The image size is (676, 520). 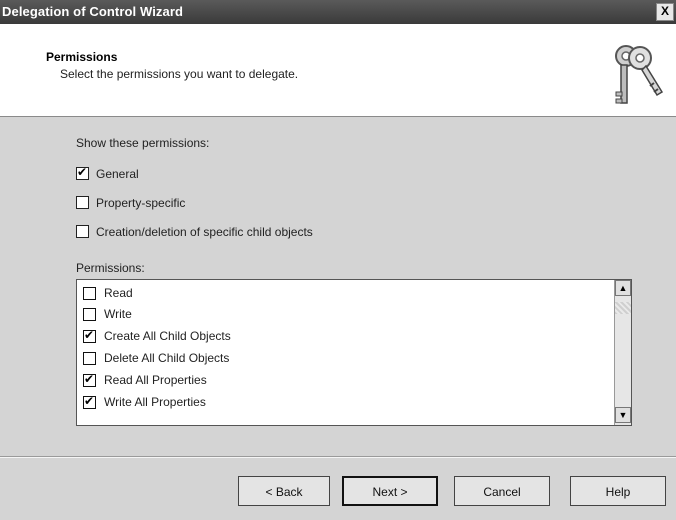 I want to click on next-button: Next >, so click(x=390, y=491).